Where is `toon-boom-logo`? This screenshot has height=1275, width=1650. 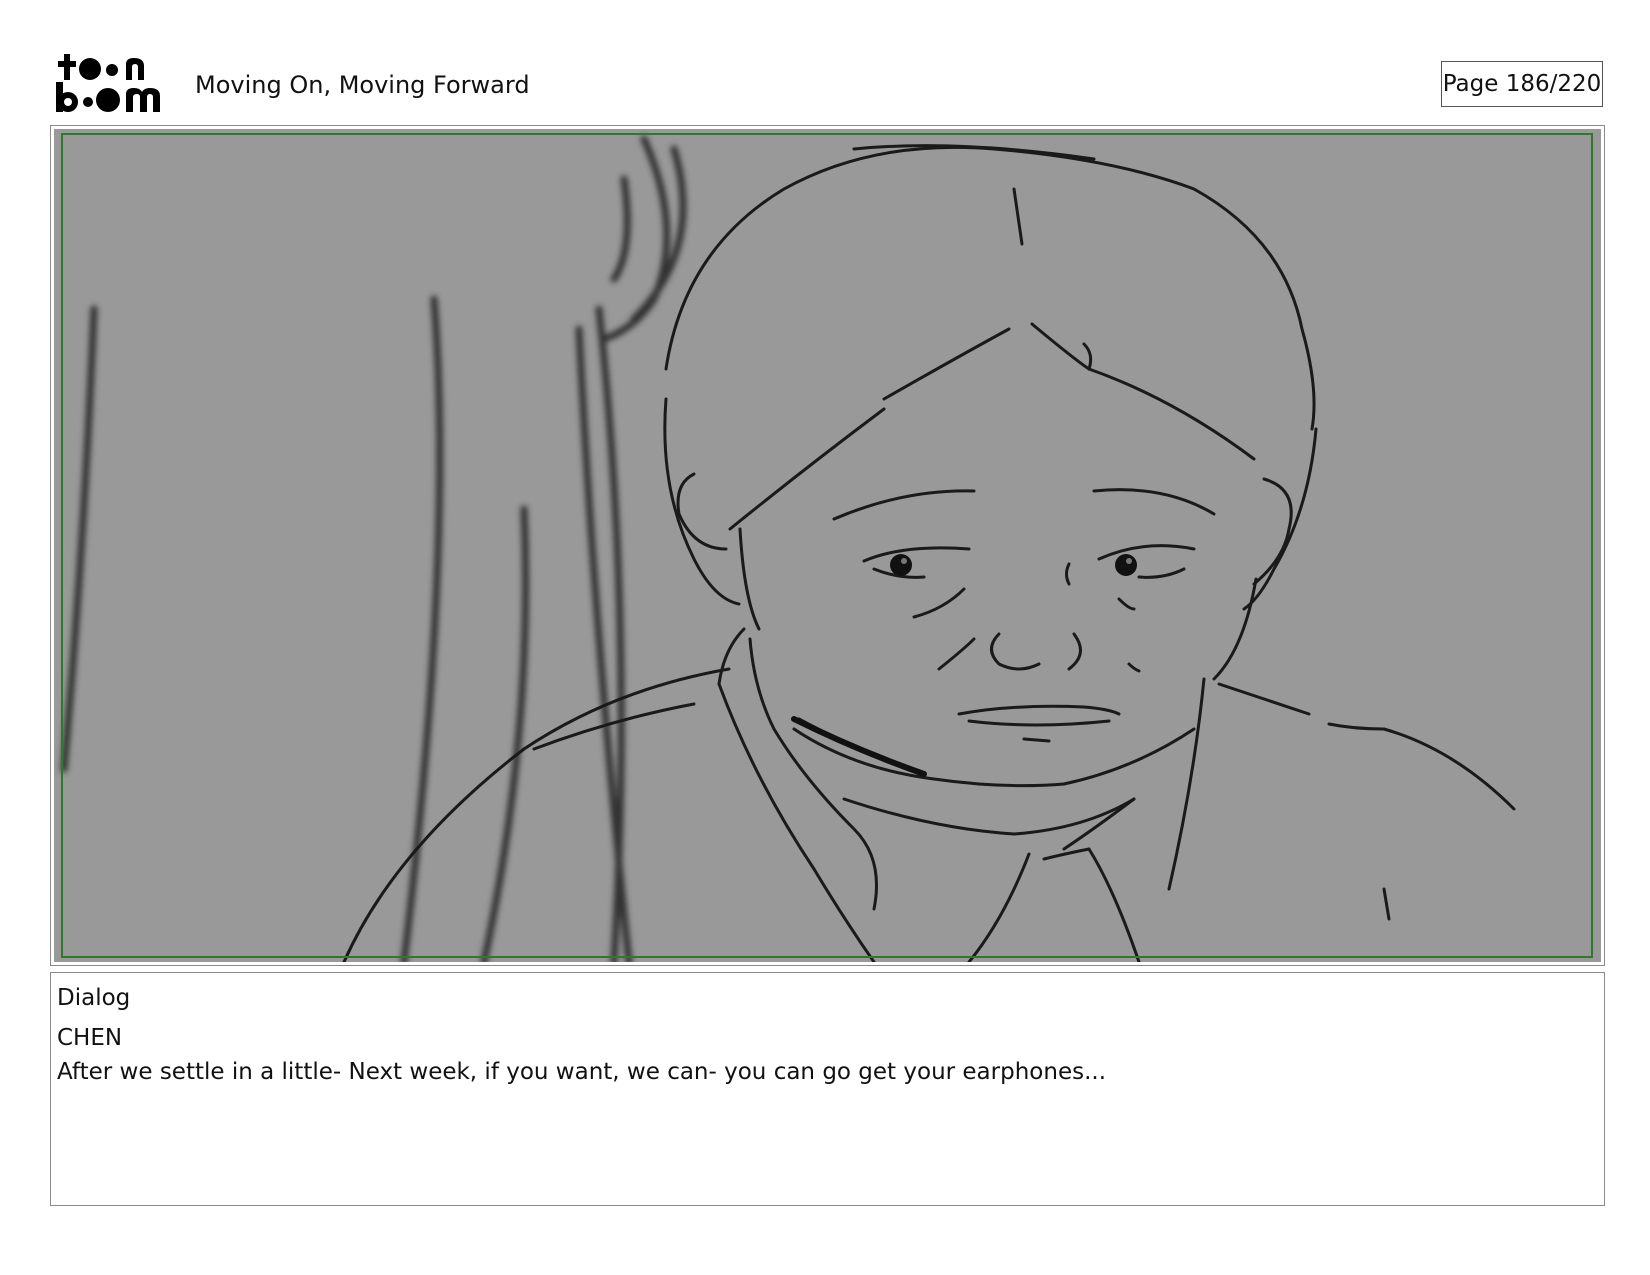
toon-boom-logo is located at coordinates (114, 84).